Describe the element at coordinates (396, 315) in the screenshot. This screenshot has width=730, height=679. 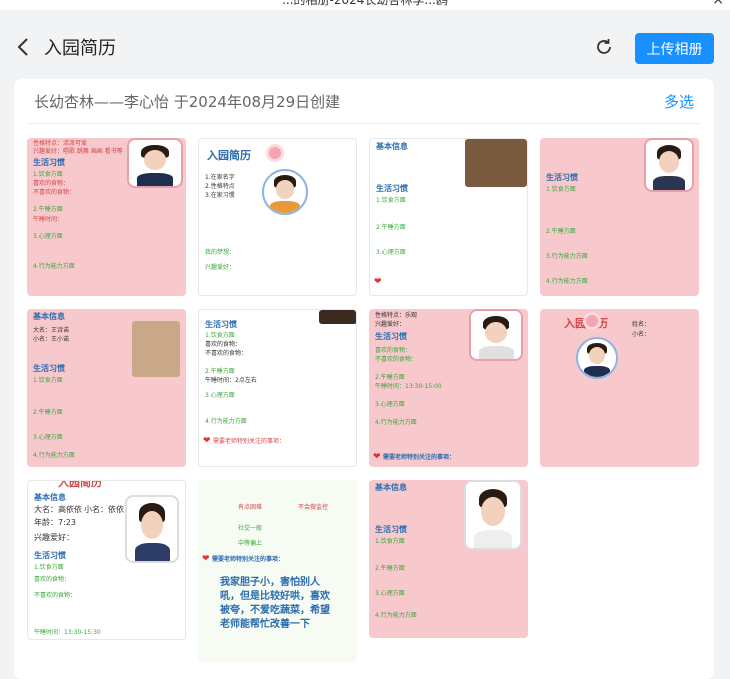
I see `doc-text: 性格特点：乐观` at that location.